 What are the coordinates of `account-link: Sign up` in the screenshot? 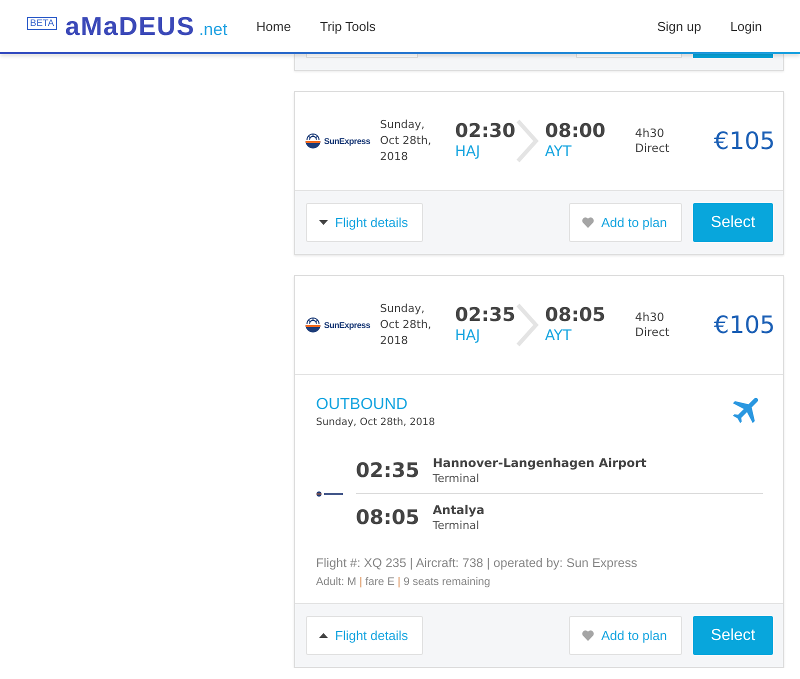 It's located at (679, 26).